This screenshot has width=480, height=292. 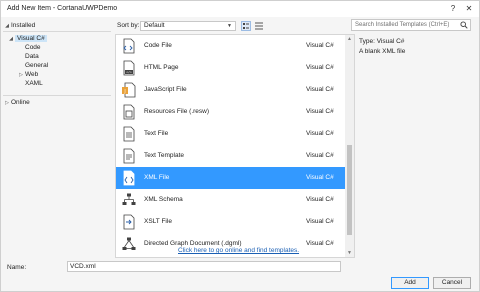 I want to click on type-label: Type:, so click(x=367, y=41).